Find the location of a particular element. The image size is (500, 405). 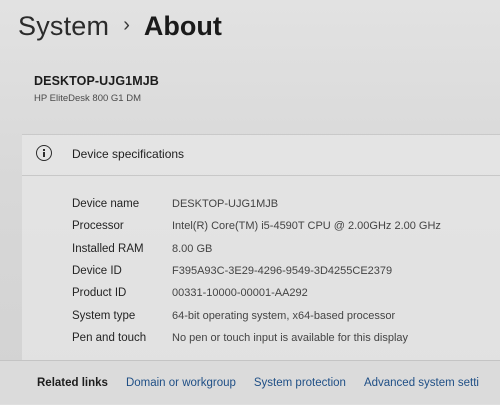

spec-row-product-id: Product ID 00331-10000-00001-AA292 is located at coordinates (256, 293).